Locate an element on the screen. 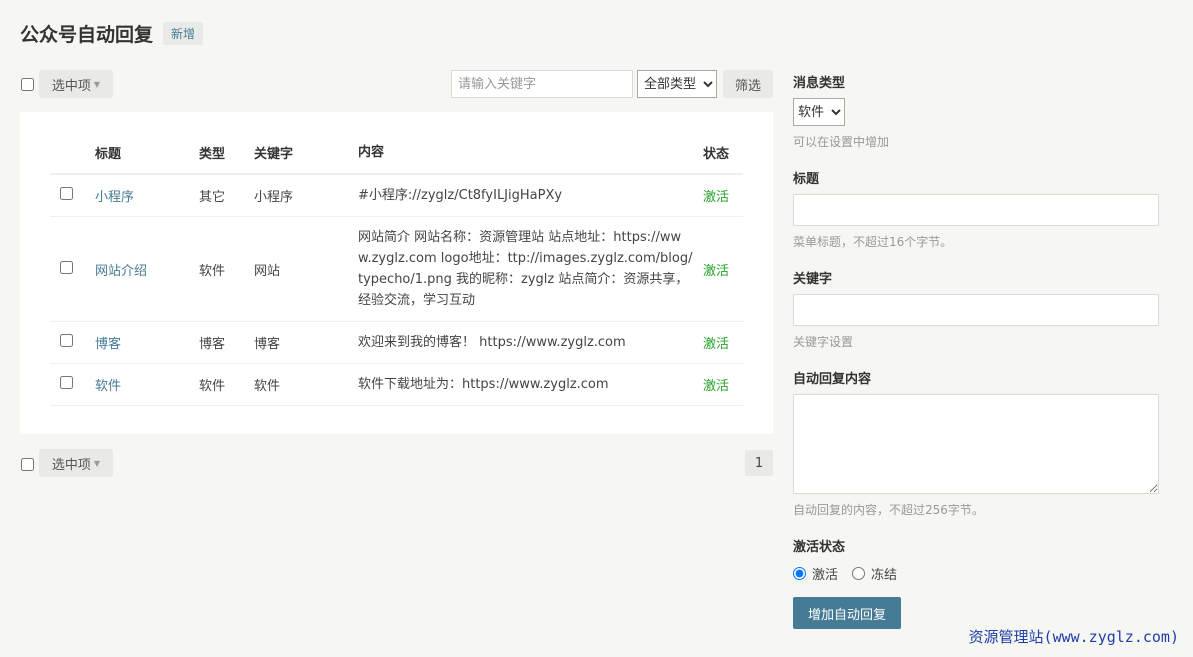  msg-type-hint: 可以在设置中增加 is located at coordinates (841, 142).